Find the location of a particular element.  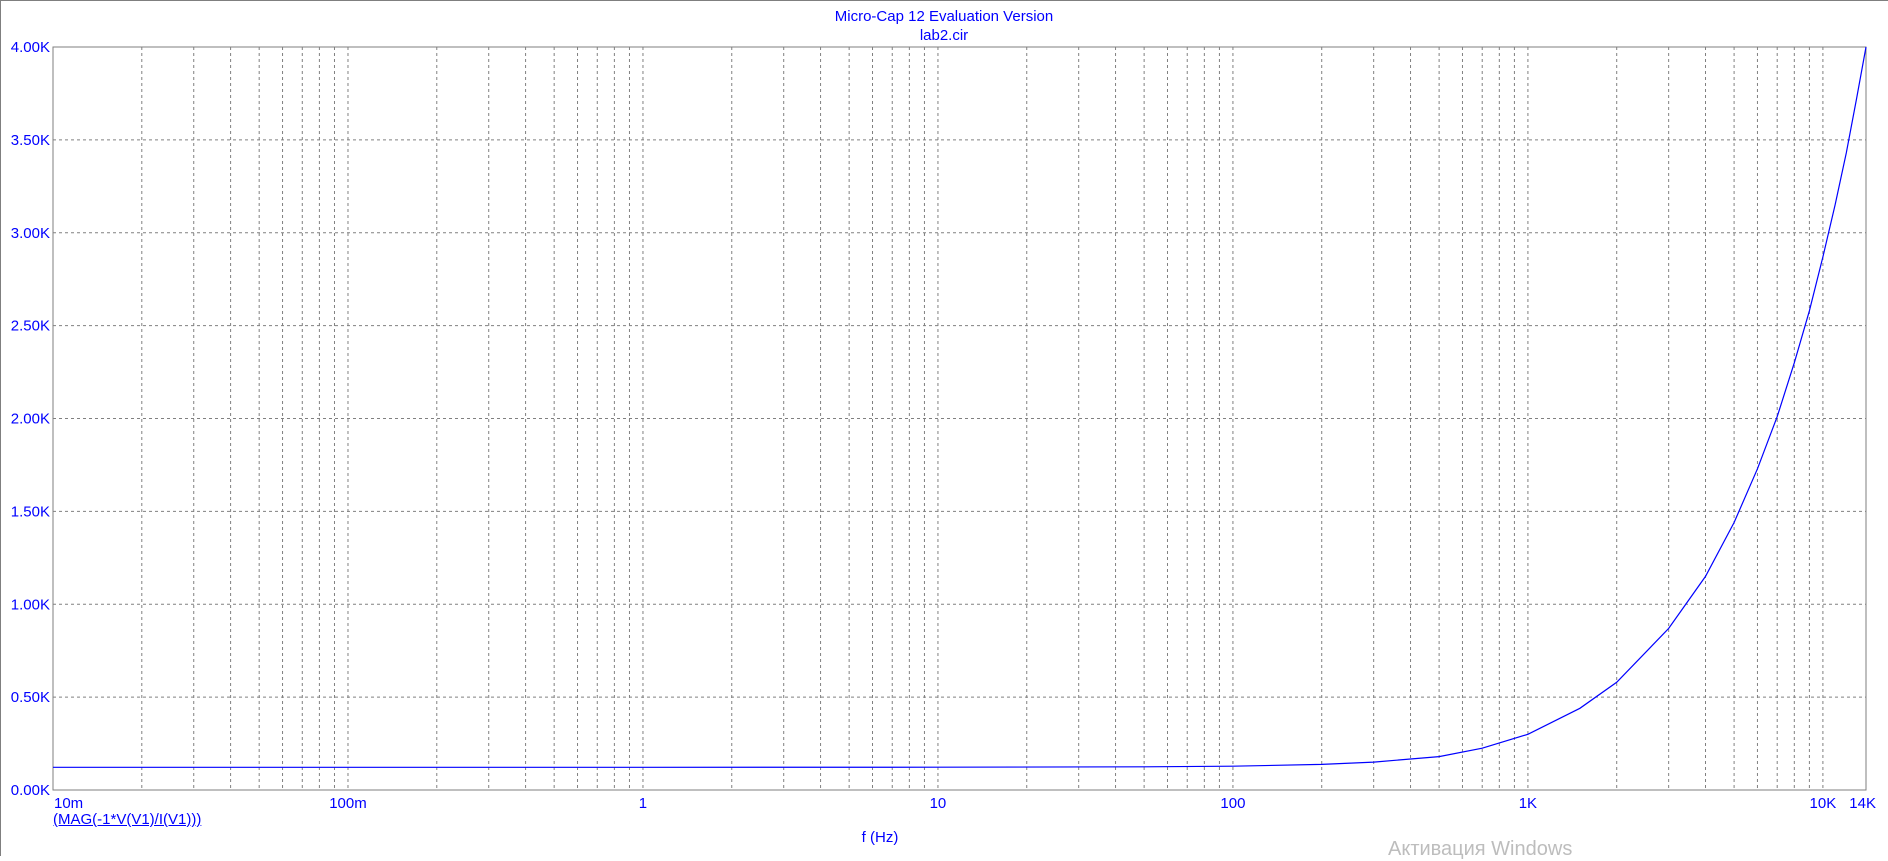

x-tick-label: 1 is located at coordinates (643, 803).